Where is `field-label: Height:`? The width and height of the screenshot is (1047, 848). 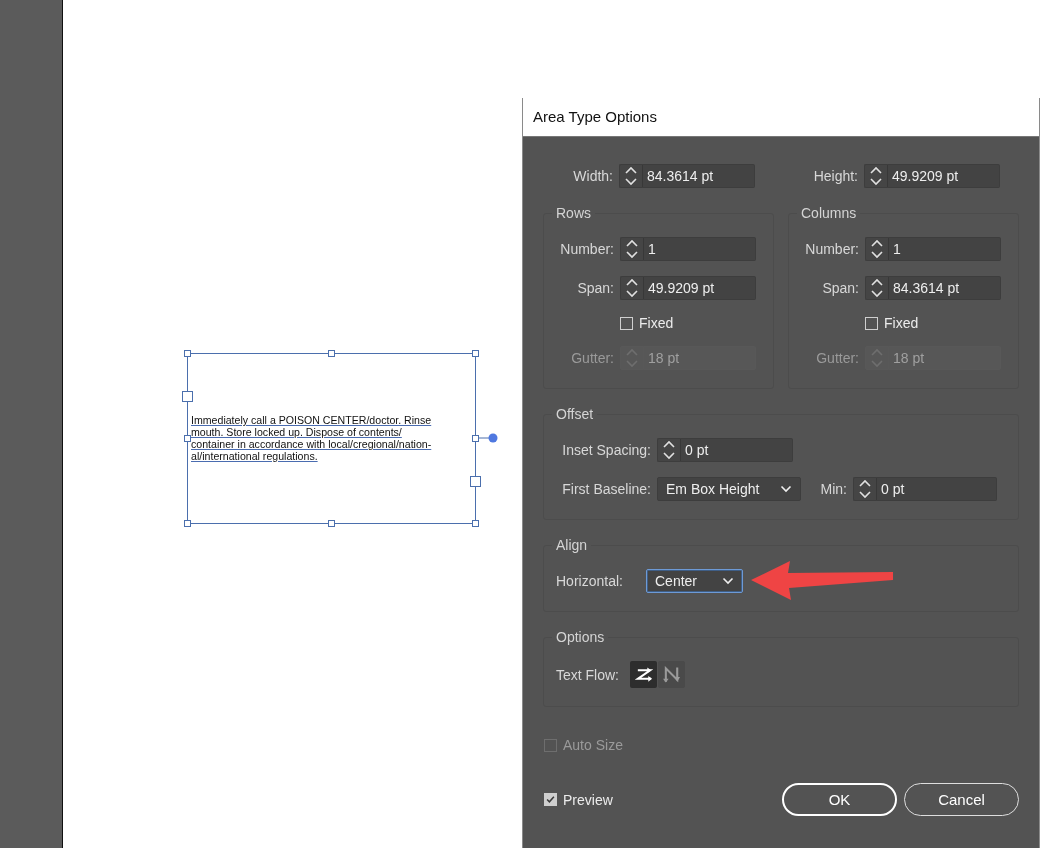 field-label: Height: is located at coordinates (835, 176).